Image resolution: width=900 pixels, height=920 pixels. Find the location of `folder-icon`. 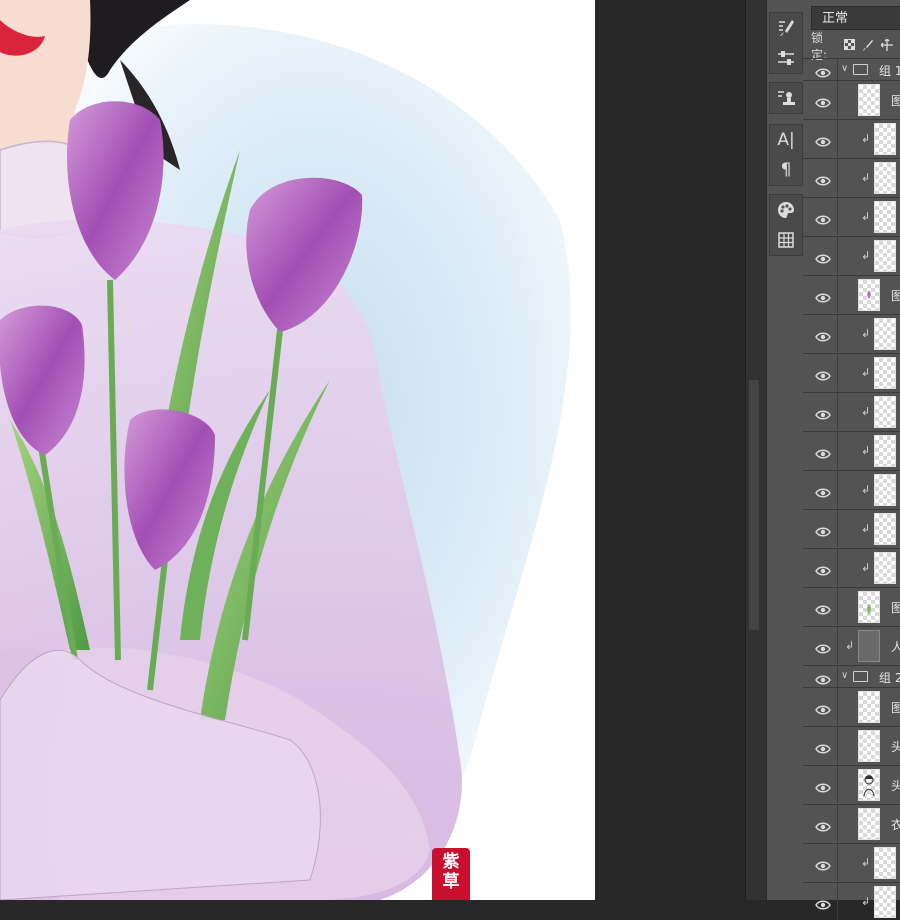

folder-icon is located at coordinates (860, 69).